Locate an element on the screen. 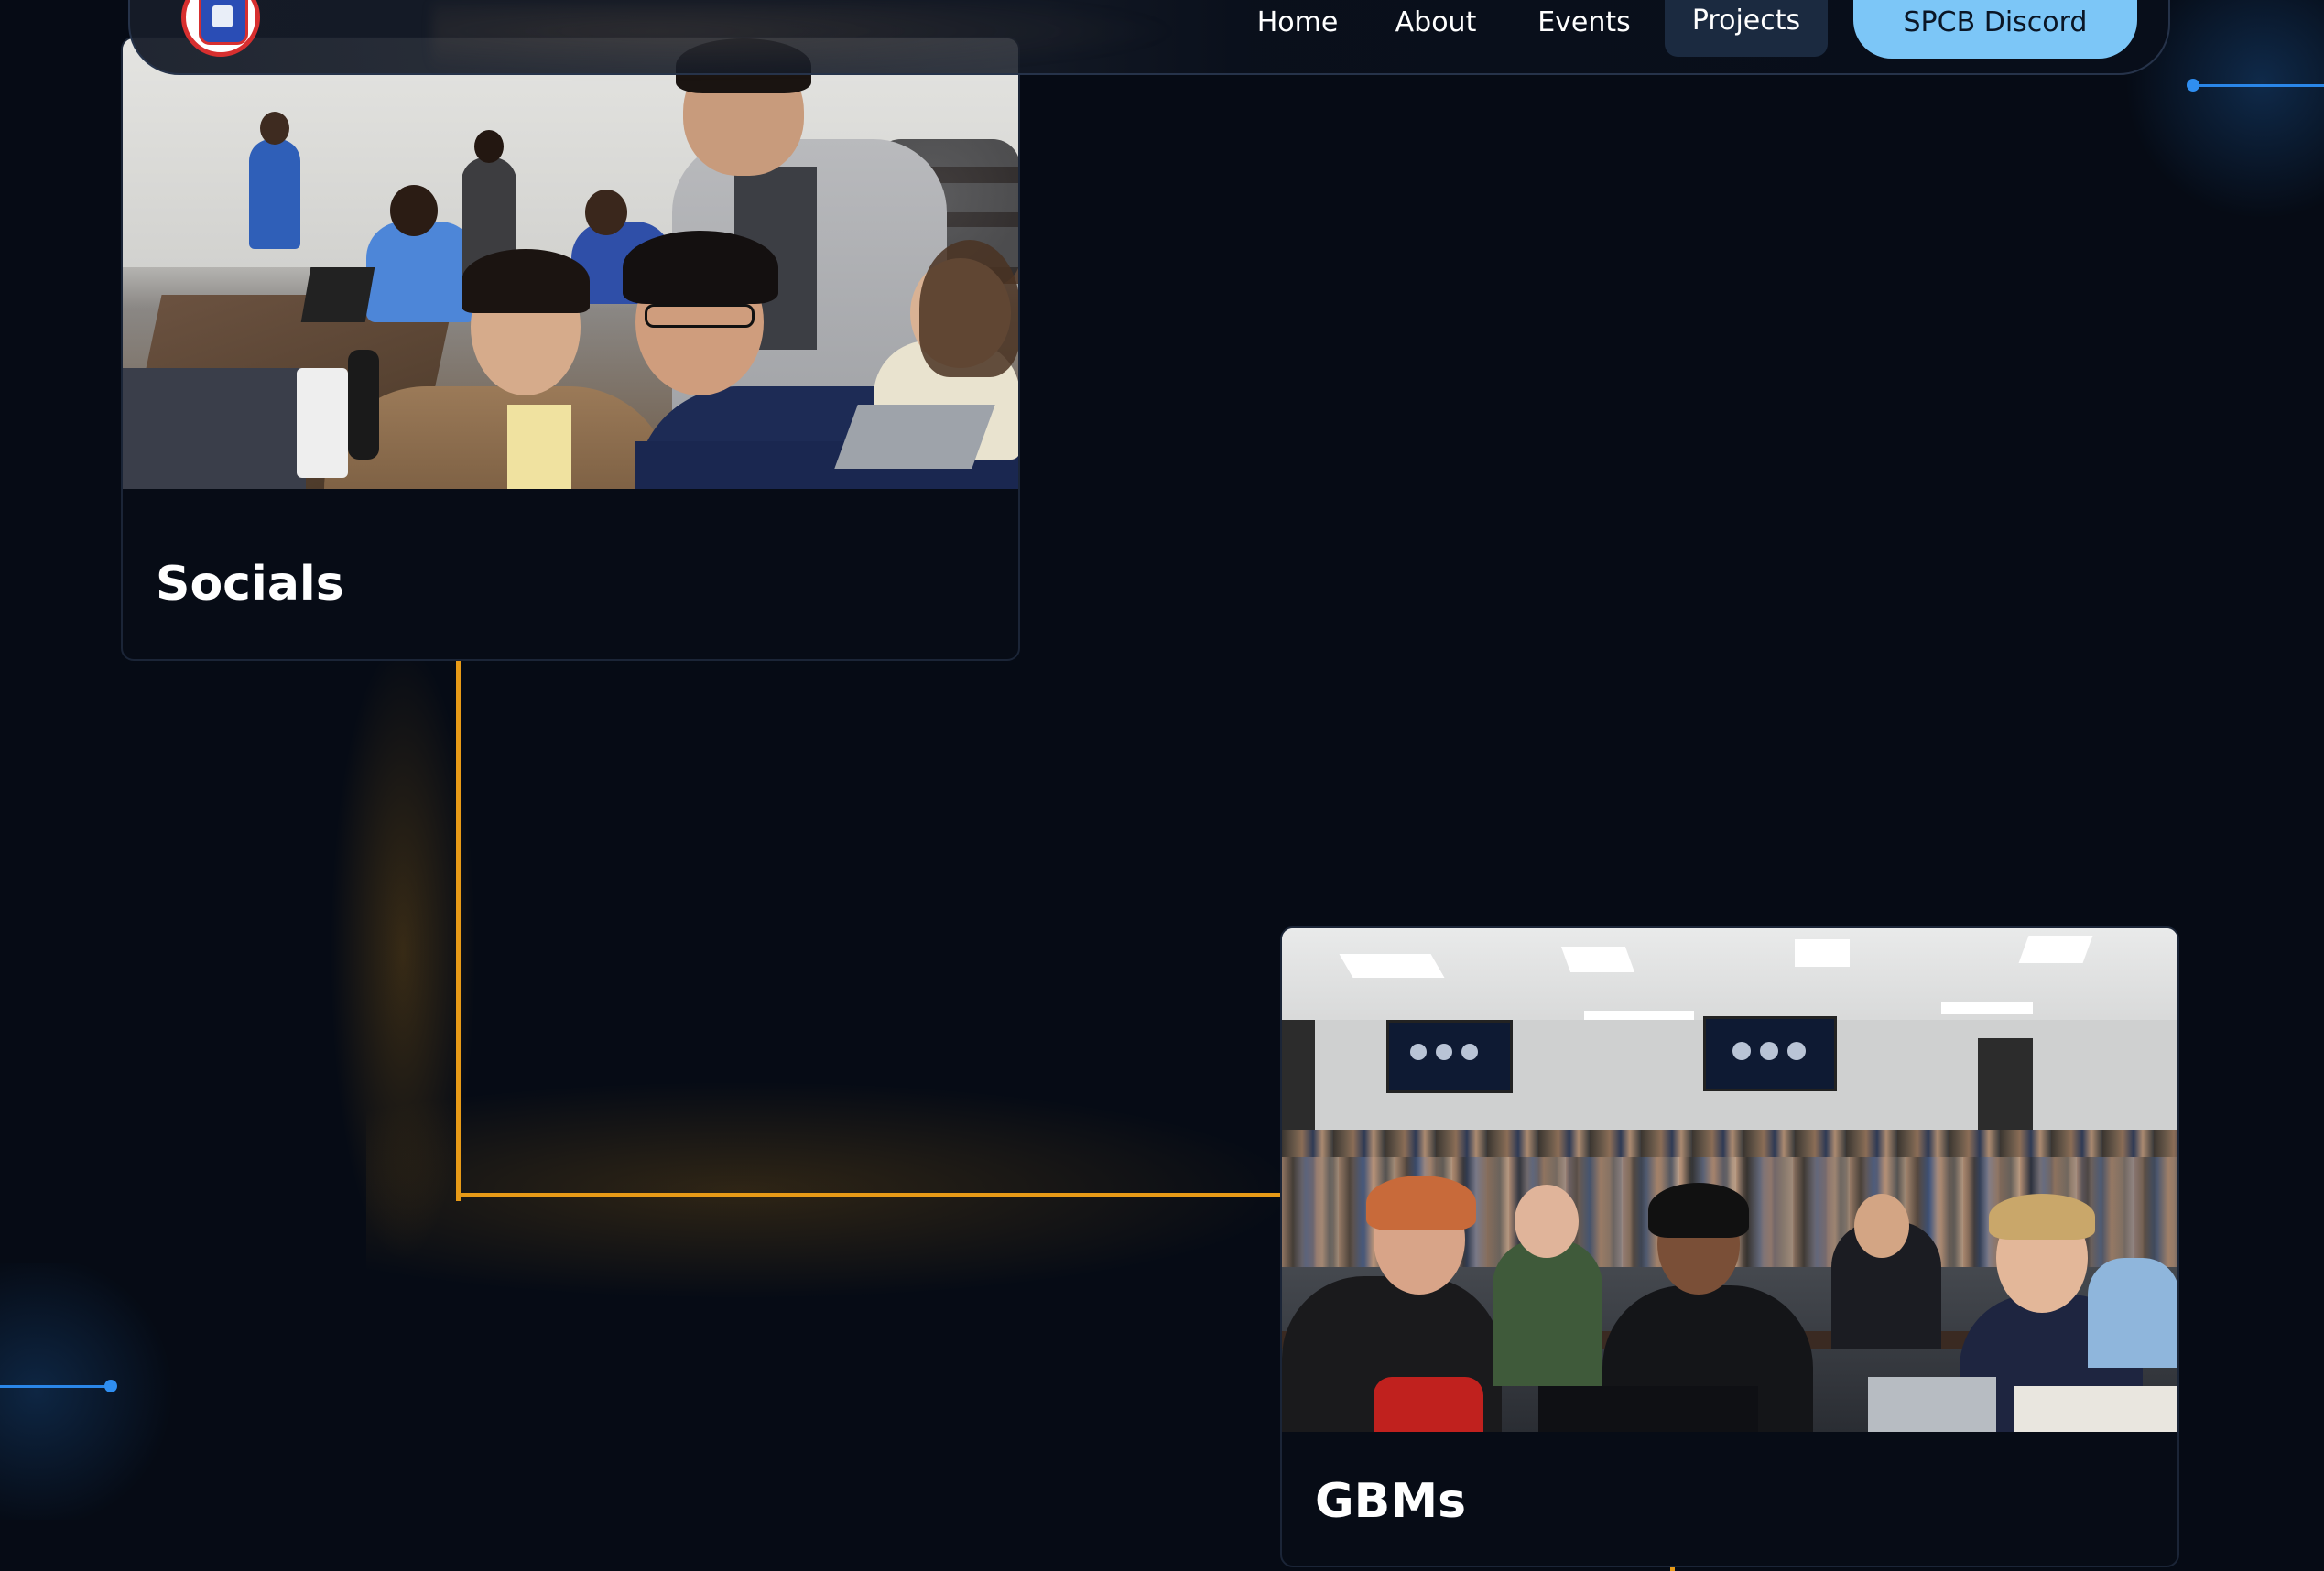 The width and height of the screenshot is (2324, 1571). nav-link-about: About is located at coordinates (1436, 28).